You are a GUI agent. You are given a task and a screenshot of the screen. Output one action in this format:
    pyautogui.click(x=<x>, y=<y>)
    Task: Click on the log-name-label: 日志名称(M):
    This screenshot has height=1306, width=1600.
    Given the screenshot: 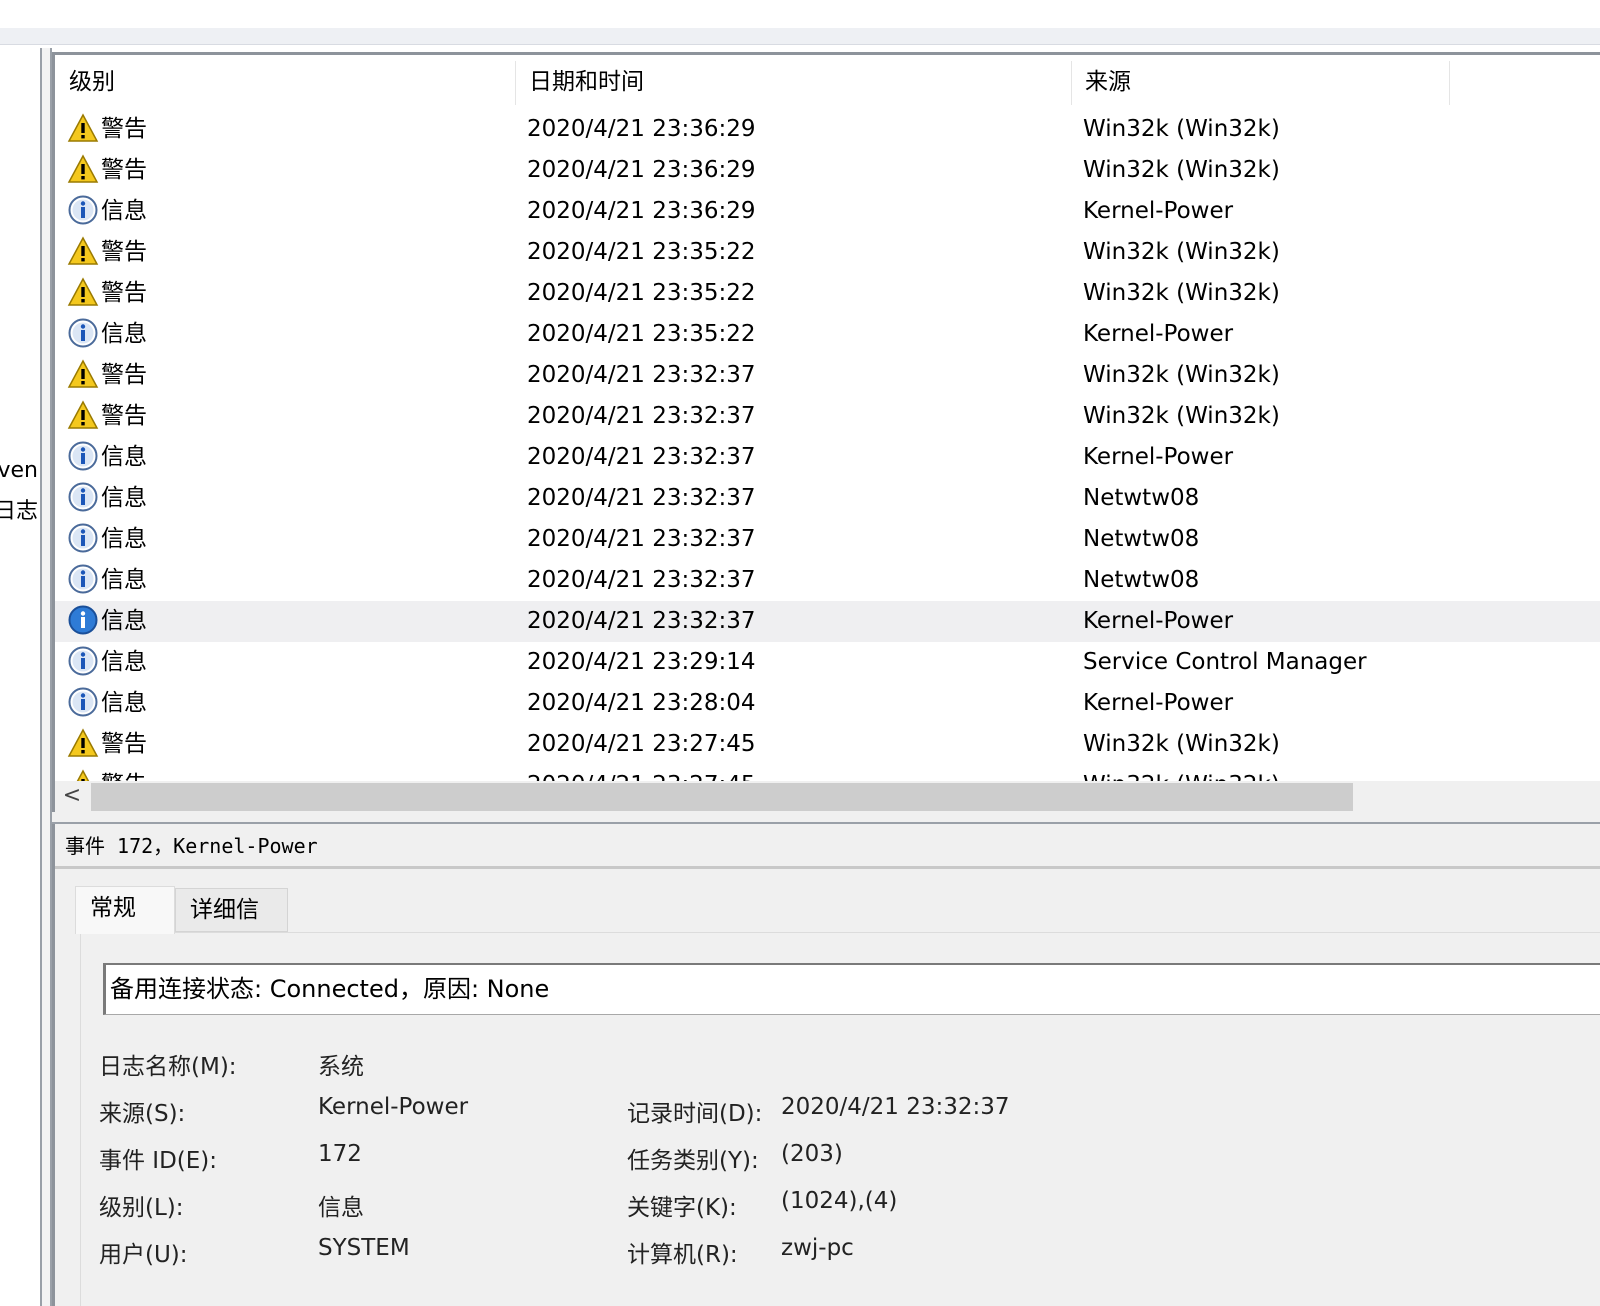 What is the action you would take?
    pyautogui.click(x=168, y=1067)
    